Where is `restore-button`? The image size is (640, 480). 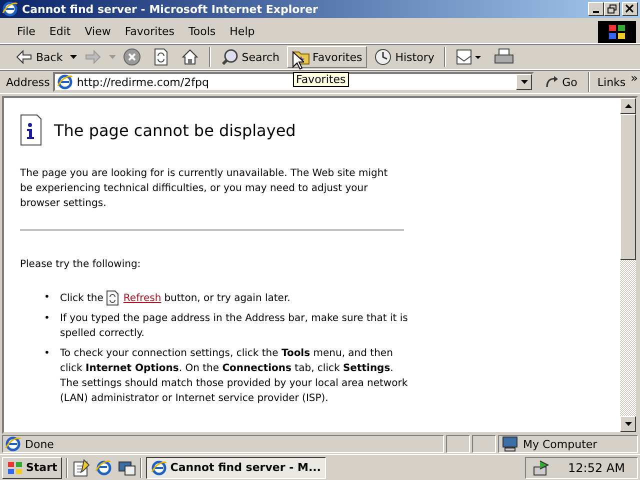
restore-button is located at coordinates (612, 9).